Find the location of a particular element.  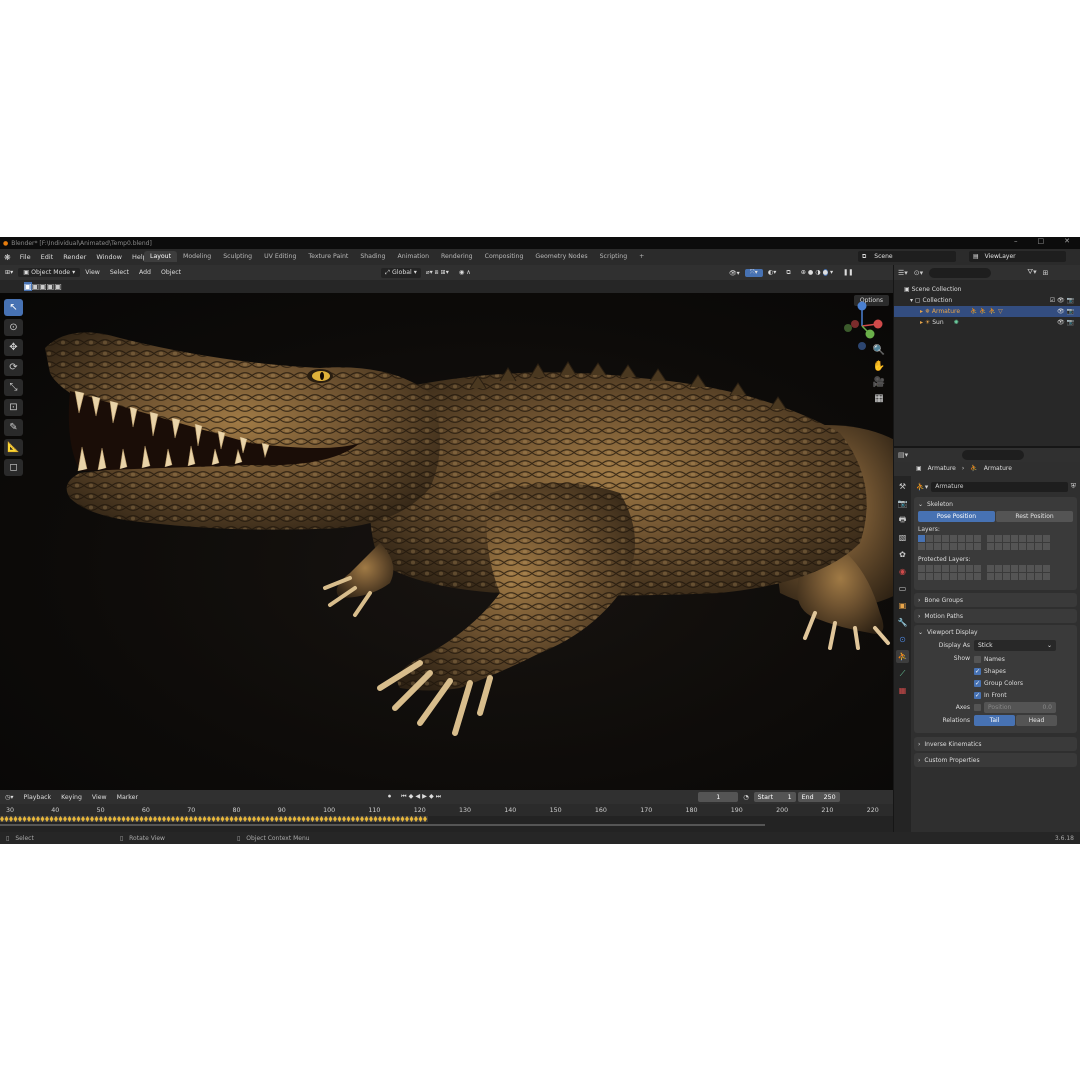

tab-shading: Shading is located at coordinates (372, 256).